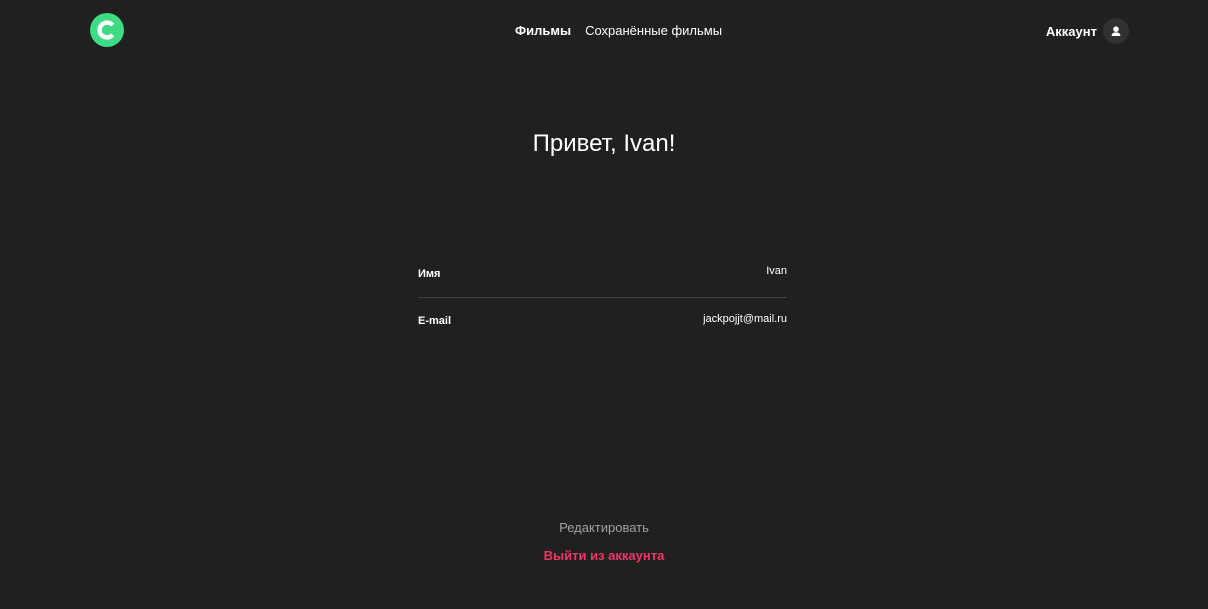  I want to click on email-value: jackpojjt@mail.ru, so click(745, 319).